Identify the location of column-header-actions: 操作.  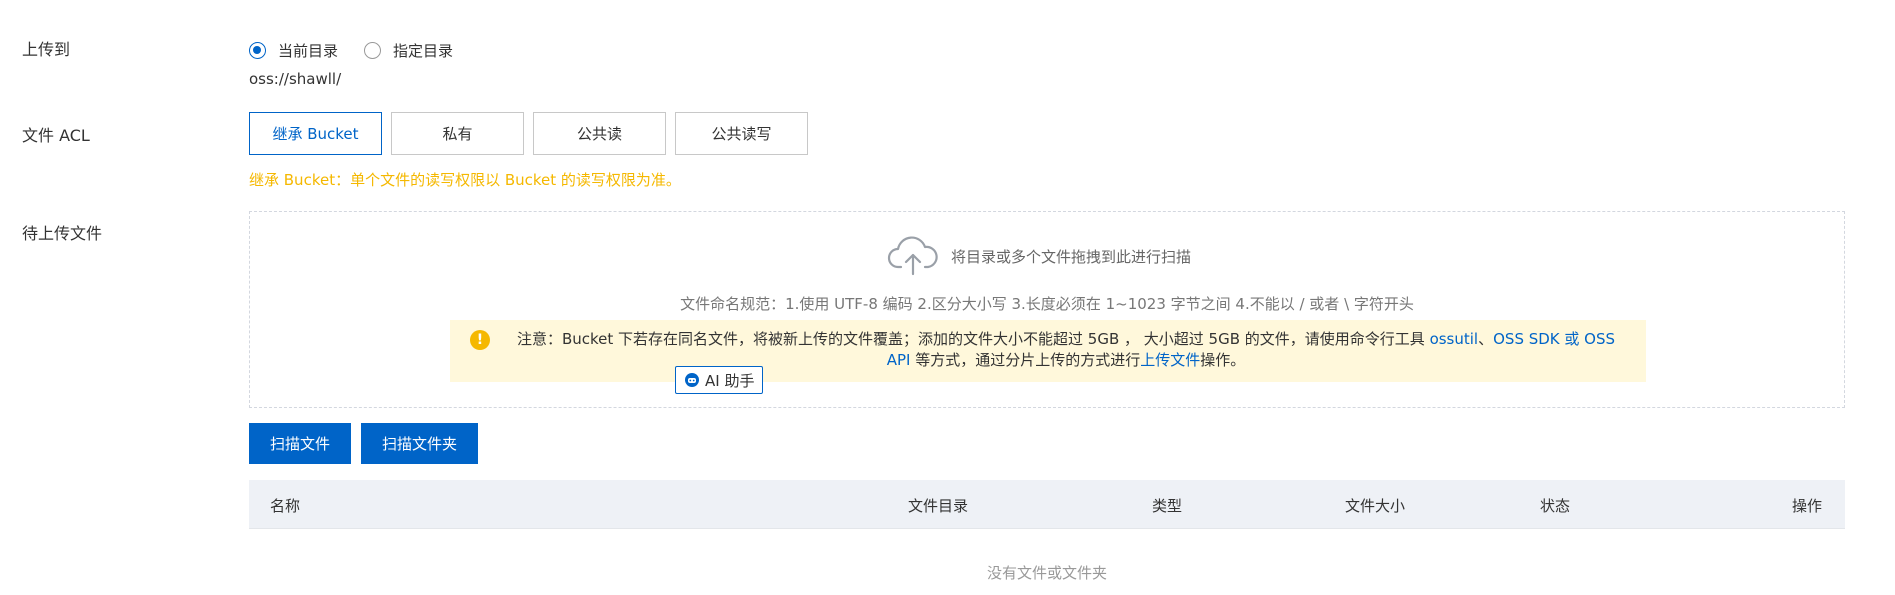
(1807, 506).